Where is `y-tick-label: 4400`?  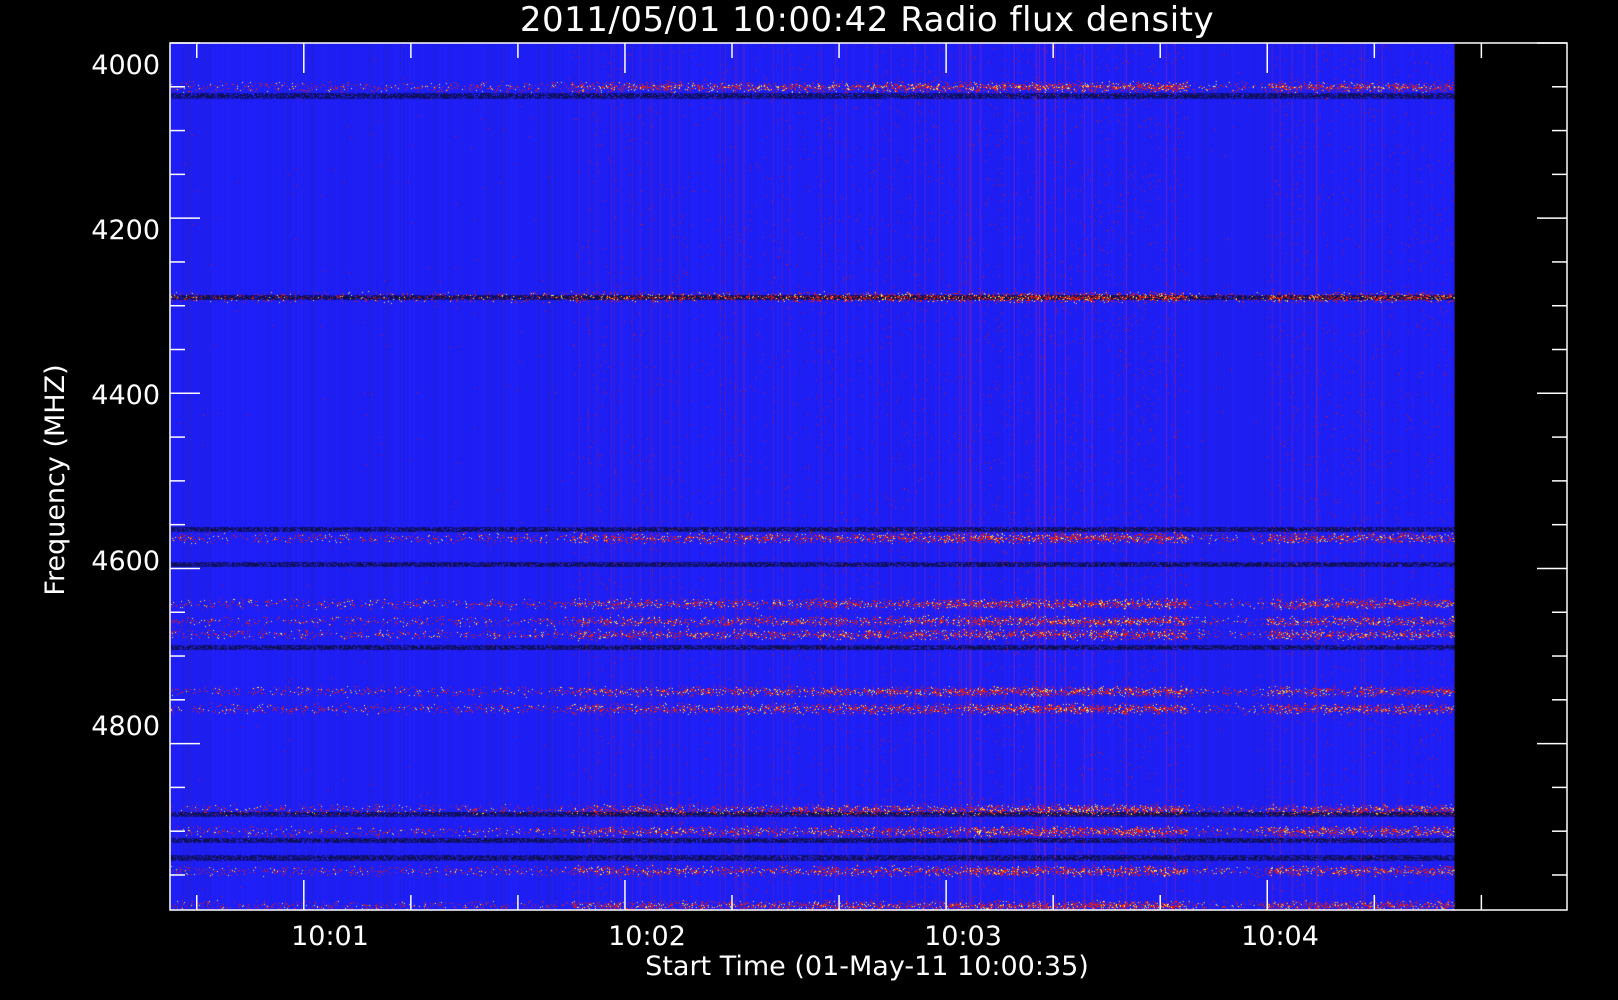 y-tick-label: 4400 is located at coordinates (125, 395).